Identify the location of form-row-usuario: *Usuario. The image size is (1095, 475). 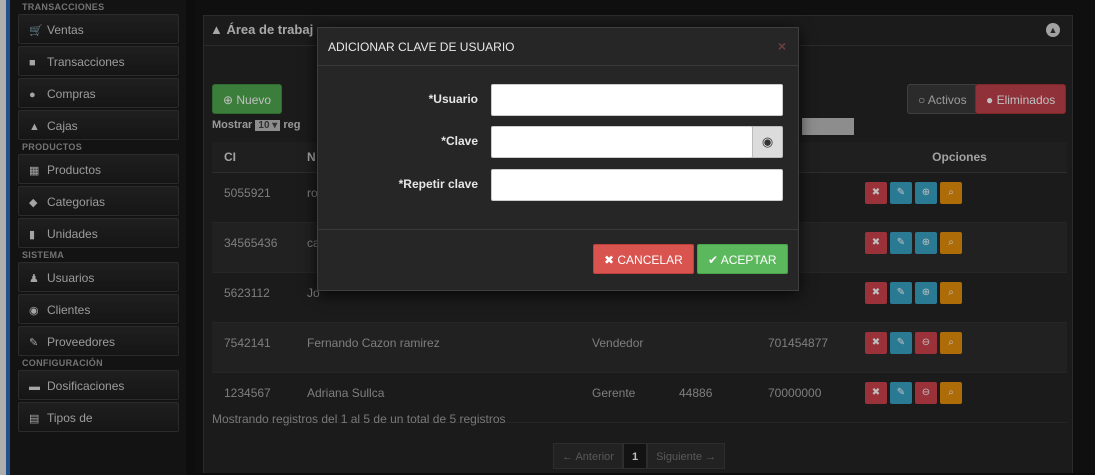
(559, 100).